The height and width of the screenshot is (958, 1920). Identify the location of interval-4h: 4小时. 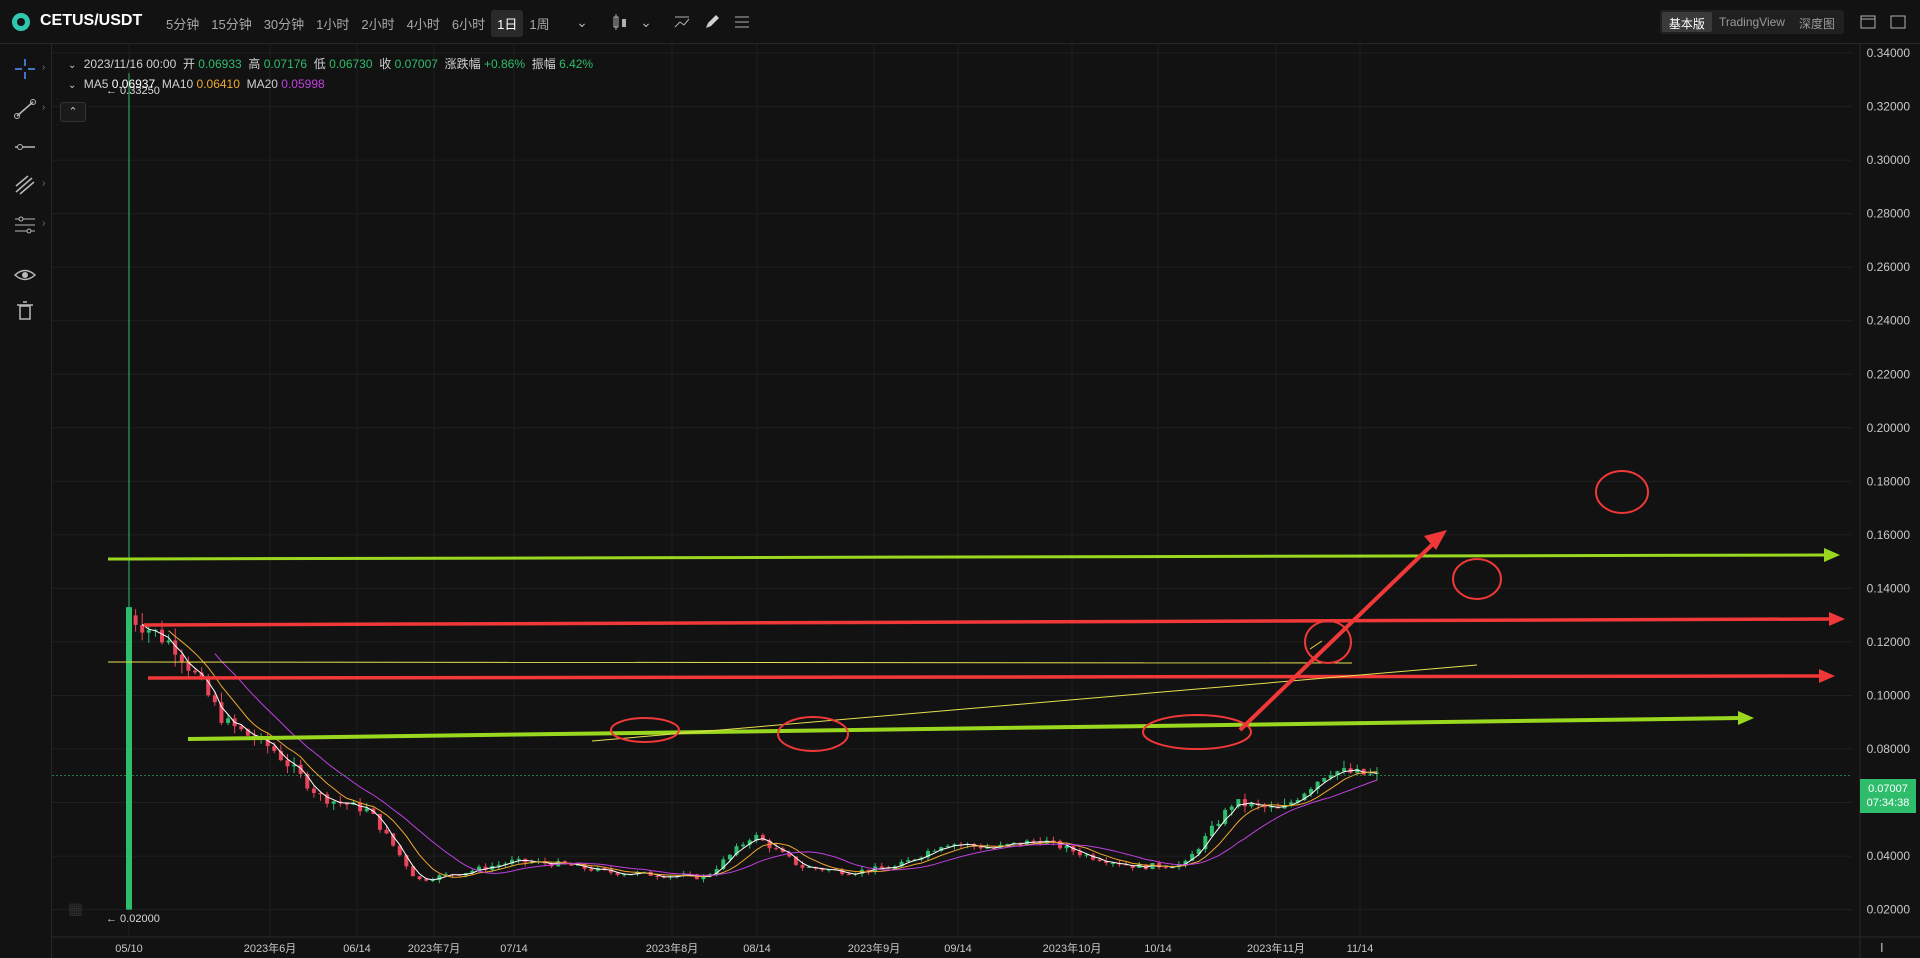
(423, 23).